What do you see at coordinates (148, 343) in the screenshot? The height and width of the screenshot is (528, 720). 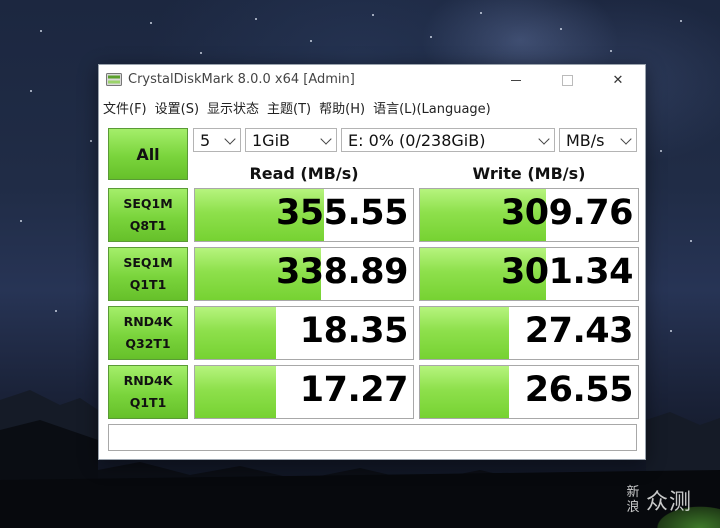 I see `test-name-line2: Q32T1` at bounding box center [148, 343].